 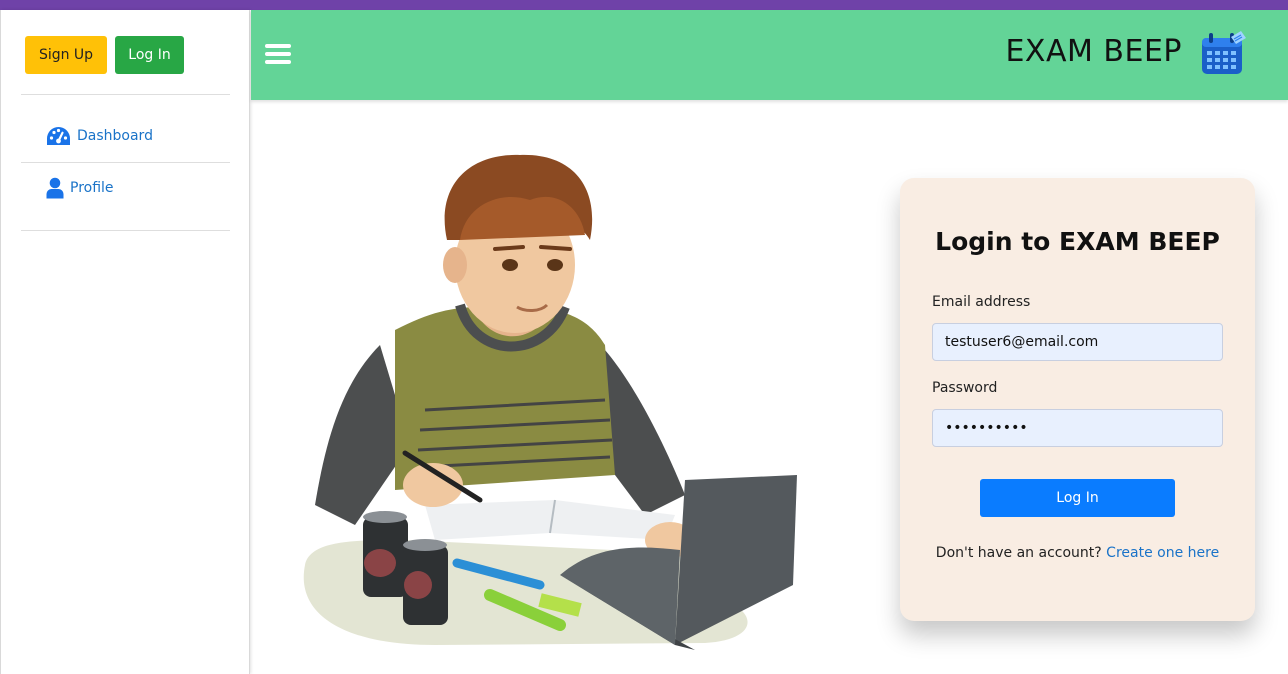 What do you see at coordinates (1077, 241) in the screenshot?
I see `login-title: Login to EXAM BEEP` at bounding box center [1077, 241].